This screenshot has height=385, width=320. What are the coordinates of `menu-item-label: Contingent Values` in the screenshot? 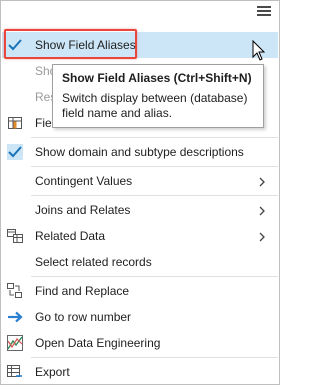 It's located at (84, 181).